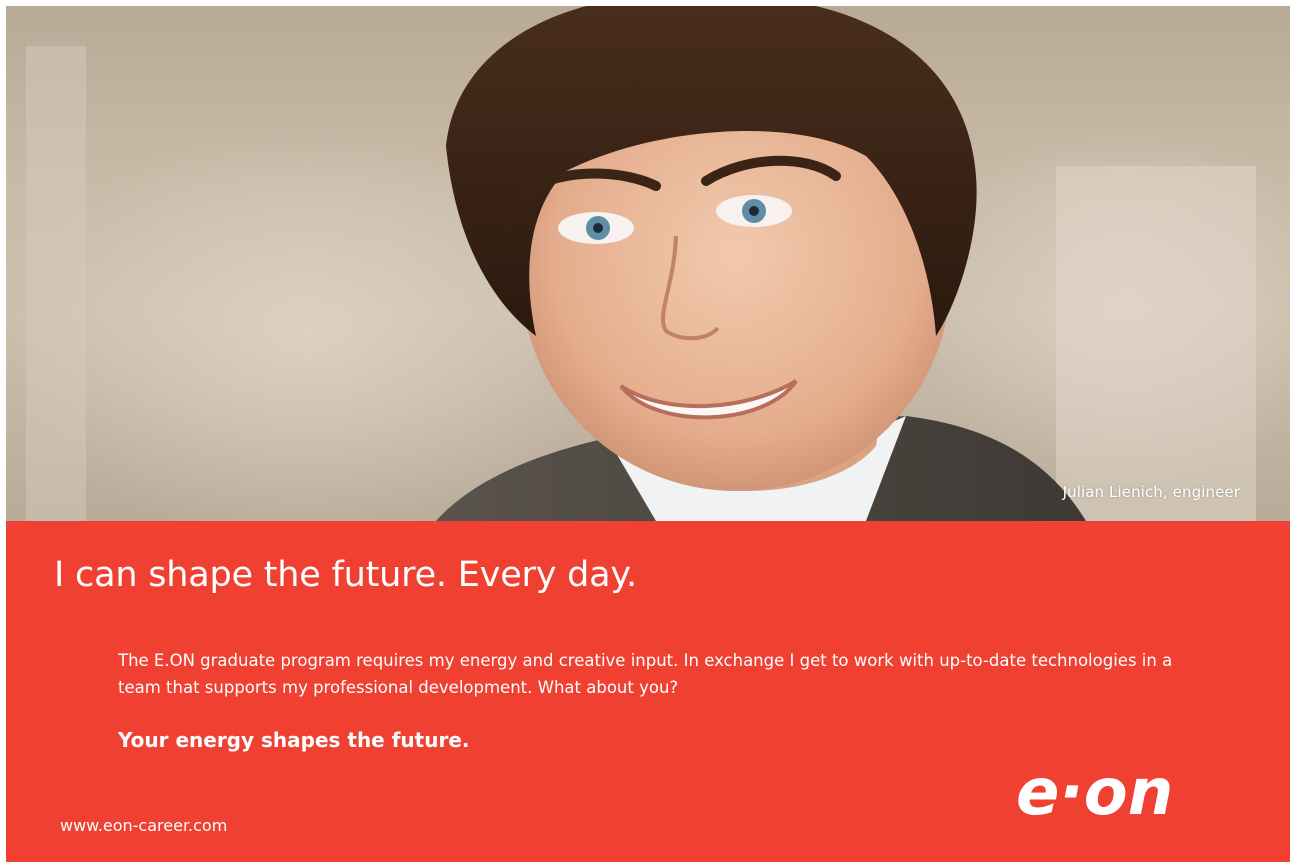 The image size is (1296, 868). What do you see at coordinates (1156, 343) in the screenshot?
I see `background-panel` at bounding box center [1156, 343].